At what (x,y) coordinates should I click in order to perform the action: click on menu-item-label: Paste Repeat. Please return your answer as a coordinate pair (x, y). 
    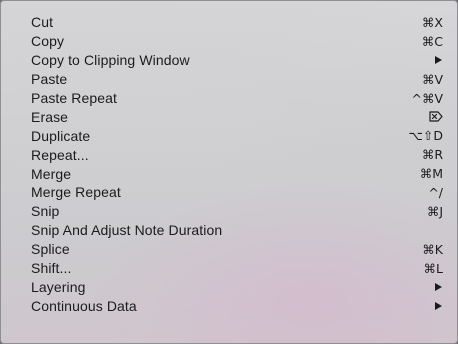
    Looking at the image, I should click on (74, 98).